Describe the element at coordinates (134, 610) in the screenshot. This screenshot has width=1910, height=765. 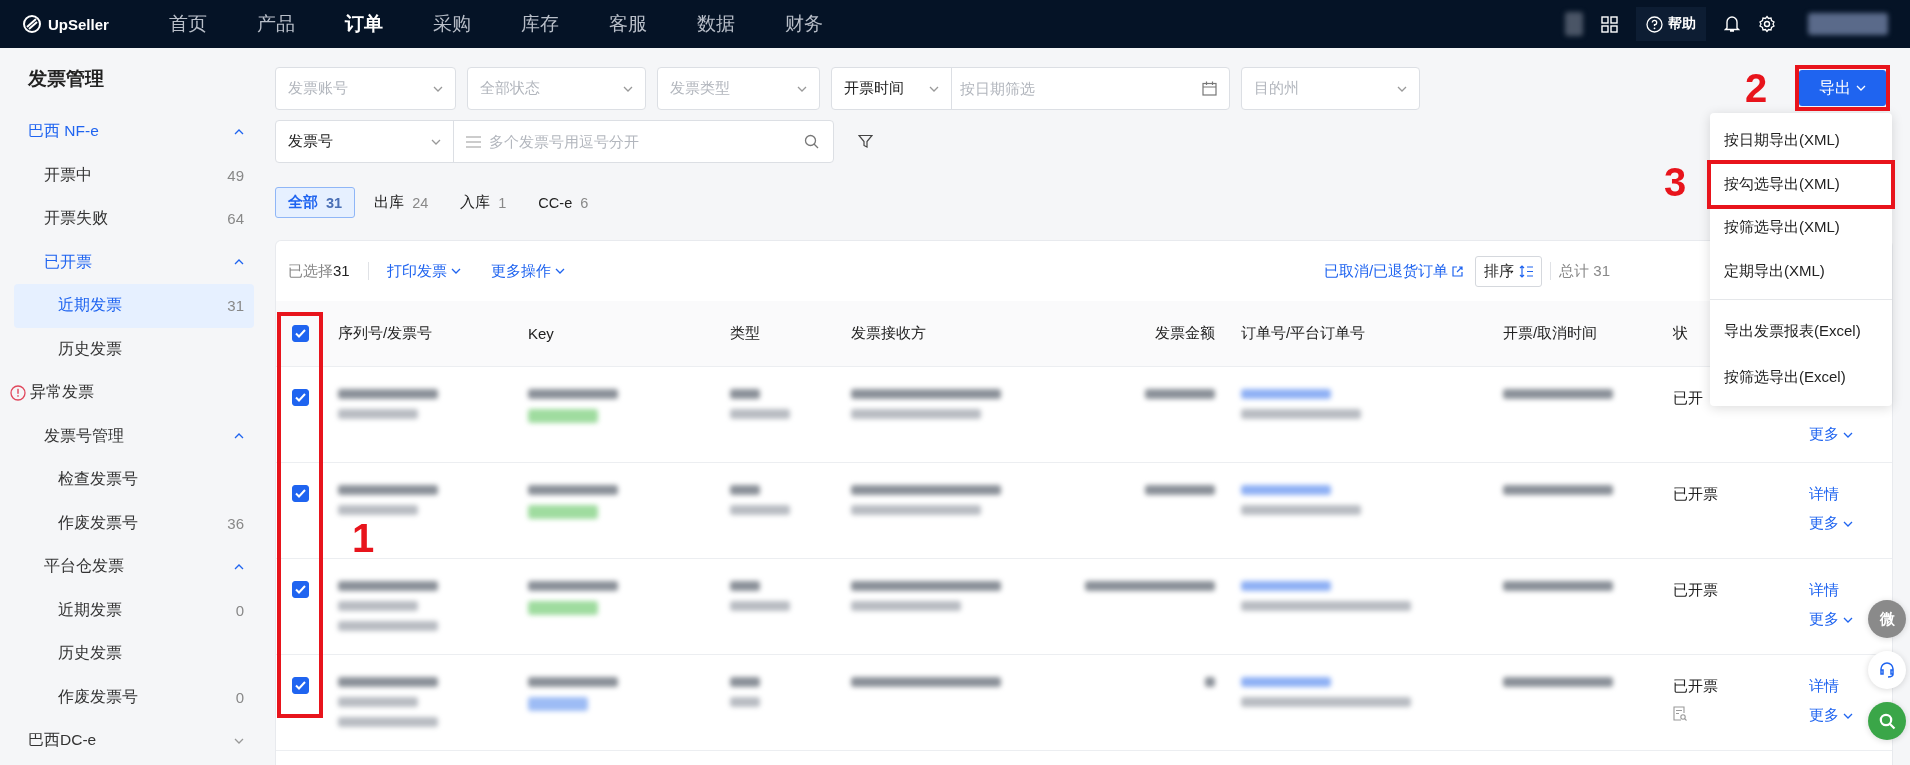
I see `sidebar-item: 近期发票 0` at that location.